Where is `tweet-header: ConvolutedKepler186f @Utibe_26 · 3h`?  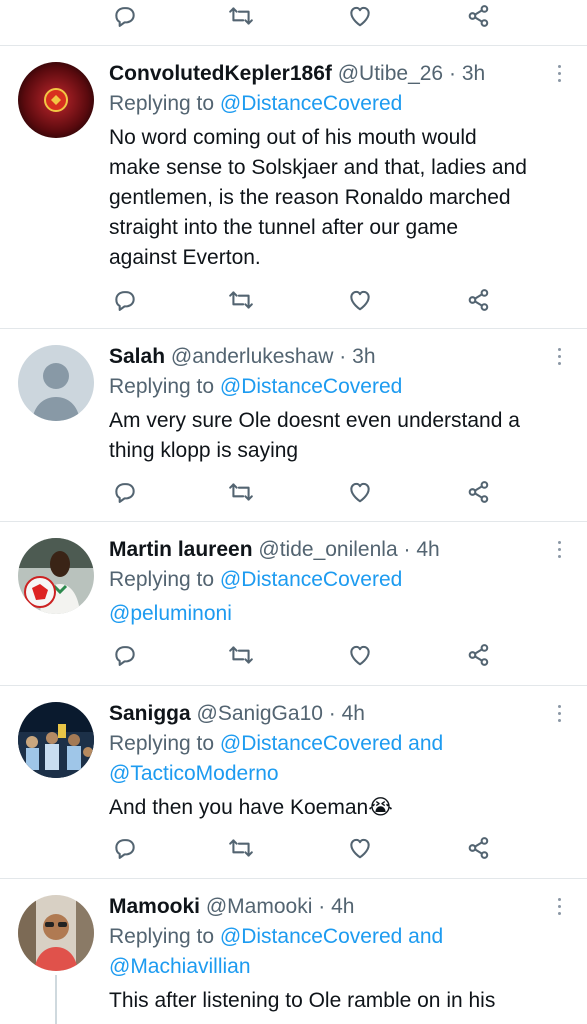
tweet-header: ConvolutedKepler186f @Utibe_26 · 3h is located at coordinates (328, 74).